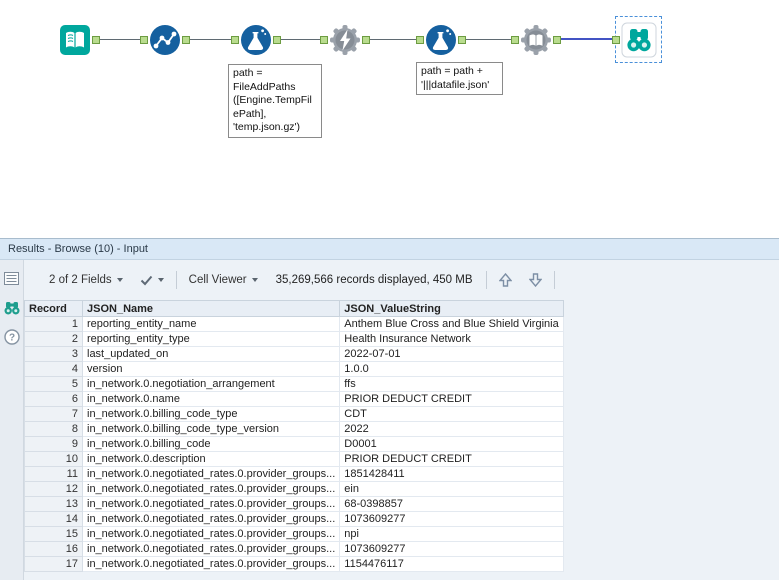 Image resolution: width=779 pixels, height=580 pixels. What do you see at coordinates (53, 384) in the screenshot?
I see `record-number-cell: 5` at bounding box center [53, 384].